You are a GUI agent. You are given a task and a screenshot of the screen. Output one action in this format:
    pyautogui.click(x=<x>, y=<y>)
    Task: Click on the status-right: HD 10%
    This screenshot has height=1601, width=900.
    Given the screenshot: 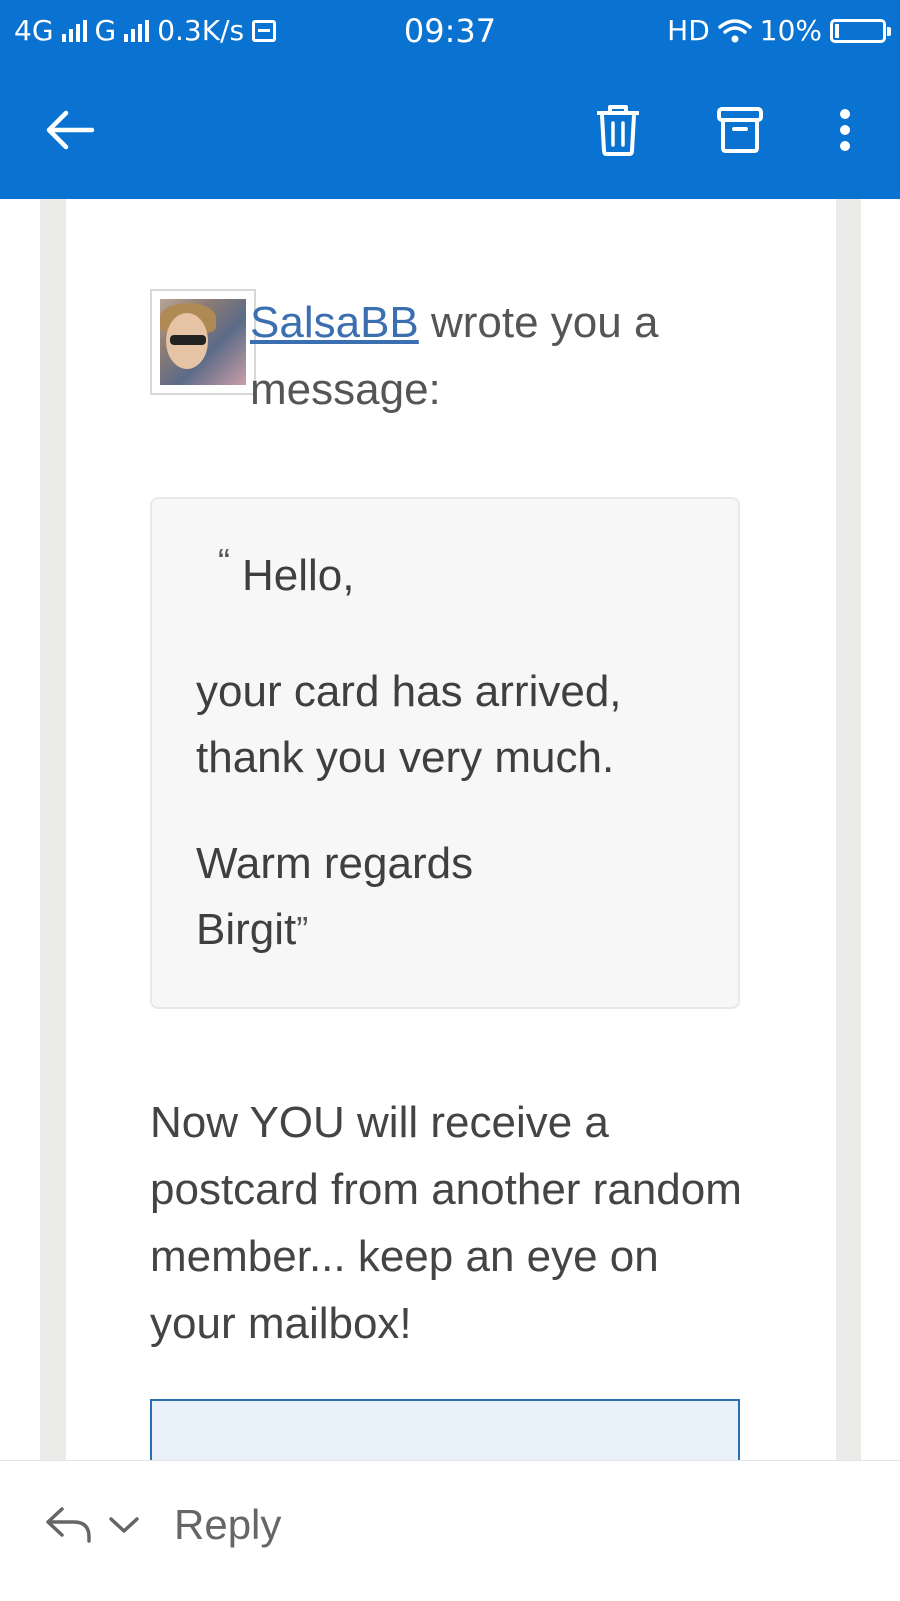 What is the action you would take?
    pyautogui.click(x=779, y=30)
    